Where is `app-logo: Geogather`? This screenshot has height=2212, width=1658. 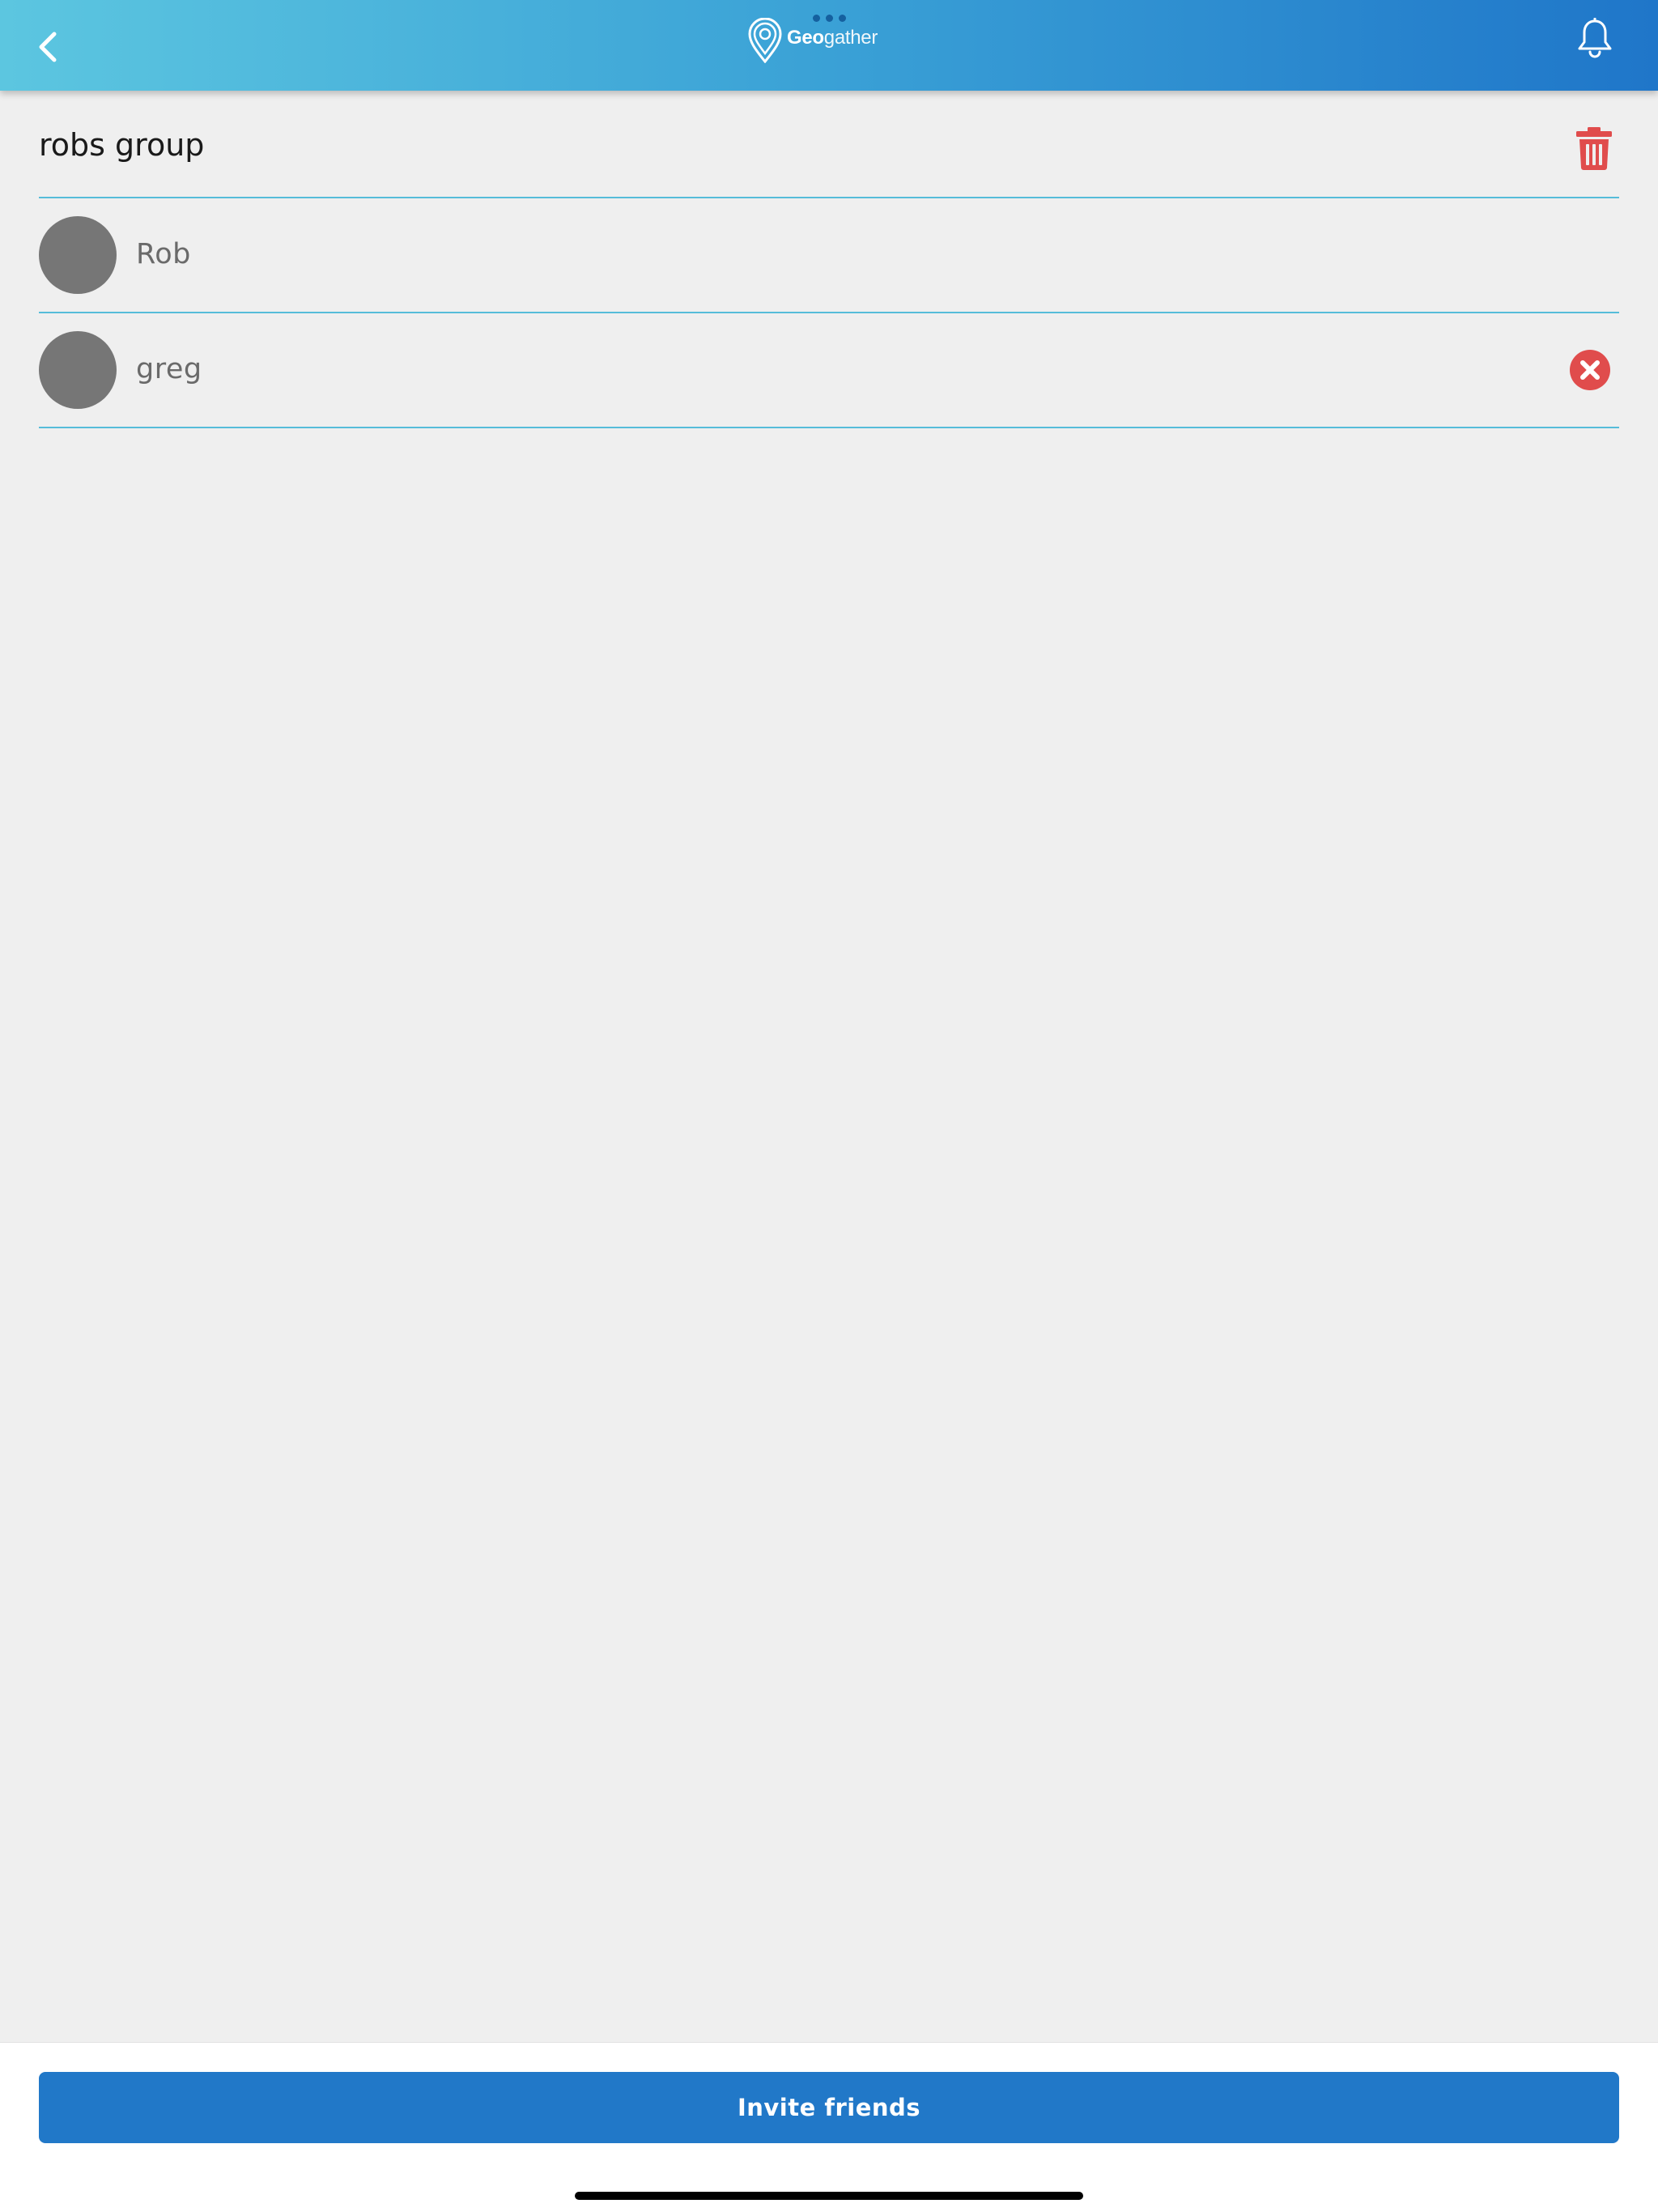
app-logo: Geogather is located at coordinates (815, 37).